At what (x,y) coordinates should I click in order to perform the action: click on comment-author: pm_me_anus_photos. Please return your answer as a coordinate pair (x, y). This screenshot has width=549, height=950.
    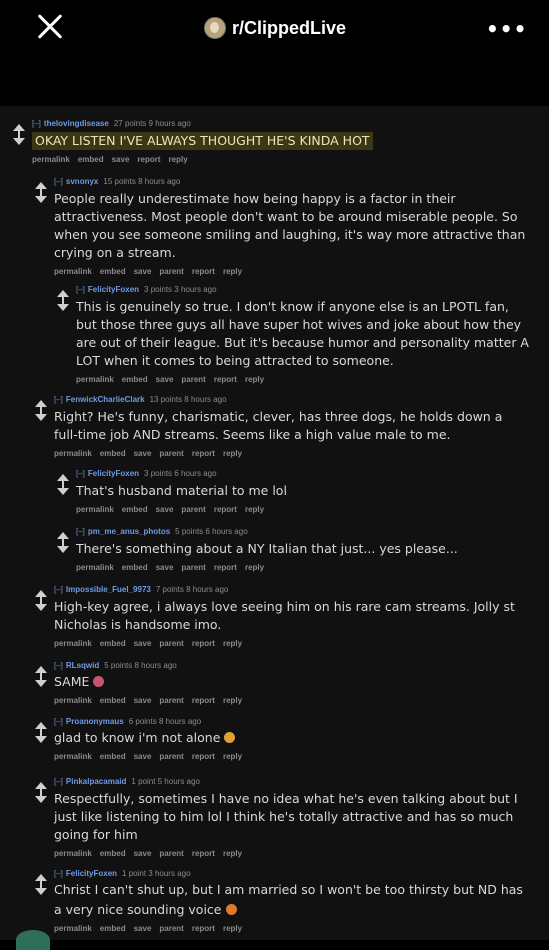
    Looking at the image, I should click on (129, 531).